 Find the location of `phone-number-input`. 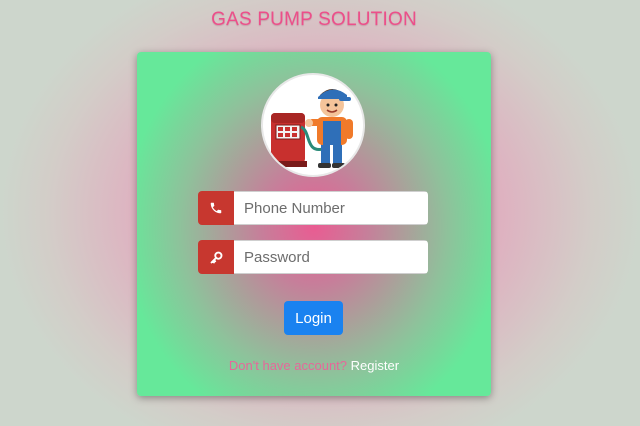

phone-number-input is located at coordinates (331, 208).